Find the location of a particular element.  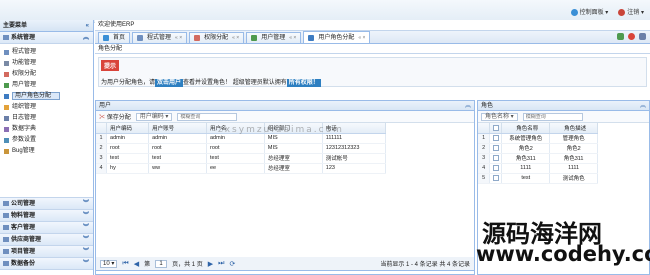

sidebar-item: 数据字典 is located at coordinates (46, 129).